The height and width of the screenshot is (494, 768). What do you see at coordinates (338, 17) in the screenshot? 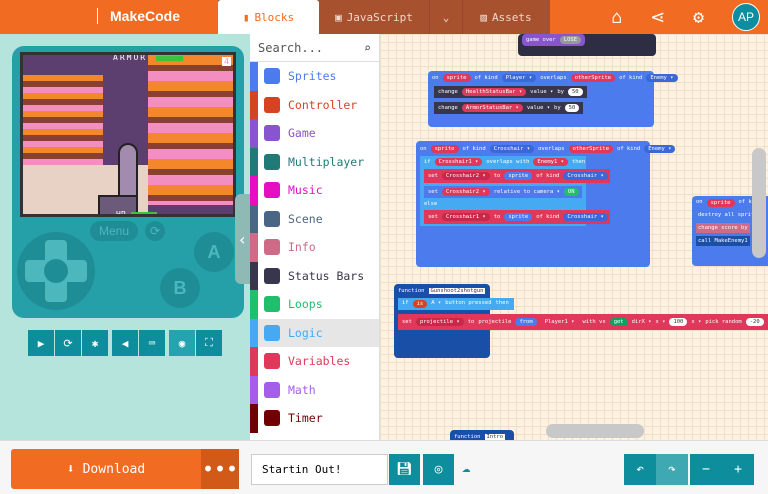
I see `js-icon: ▣` at bounding box center [338, 17].